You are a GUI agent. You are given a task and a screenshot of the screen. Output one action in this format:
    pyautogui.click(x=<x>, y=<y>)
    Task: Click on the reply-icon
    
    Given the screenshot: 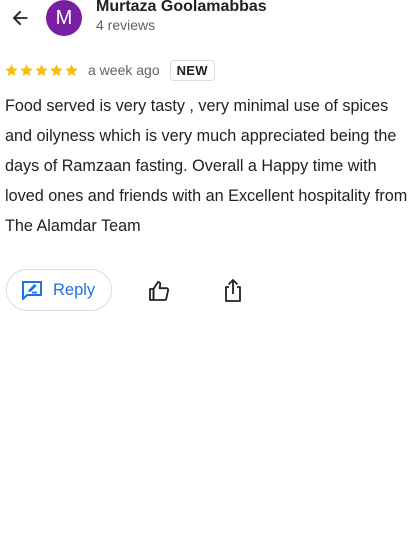 What is the action you would take?
    pyautogui.click(x=32, y=290)
    